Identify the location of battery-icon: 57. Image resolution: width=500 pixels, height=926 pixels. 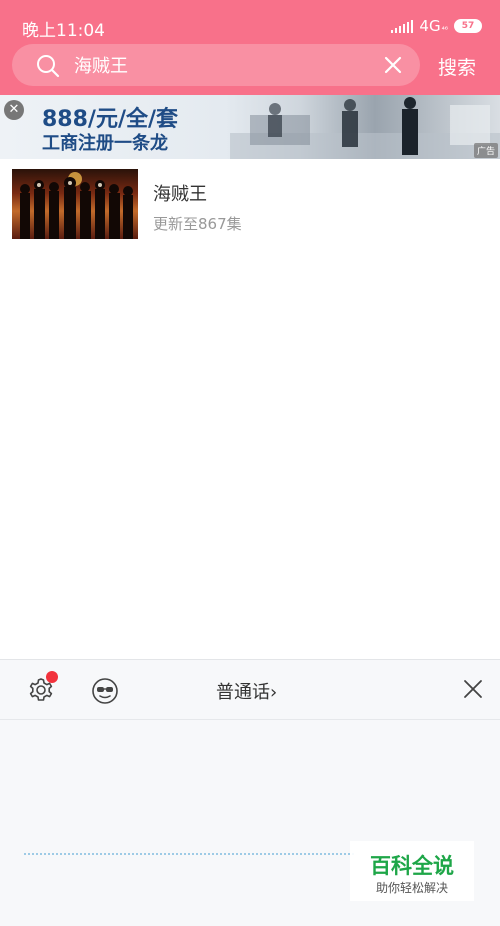
(468, 26).